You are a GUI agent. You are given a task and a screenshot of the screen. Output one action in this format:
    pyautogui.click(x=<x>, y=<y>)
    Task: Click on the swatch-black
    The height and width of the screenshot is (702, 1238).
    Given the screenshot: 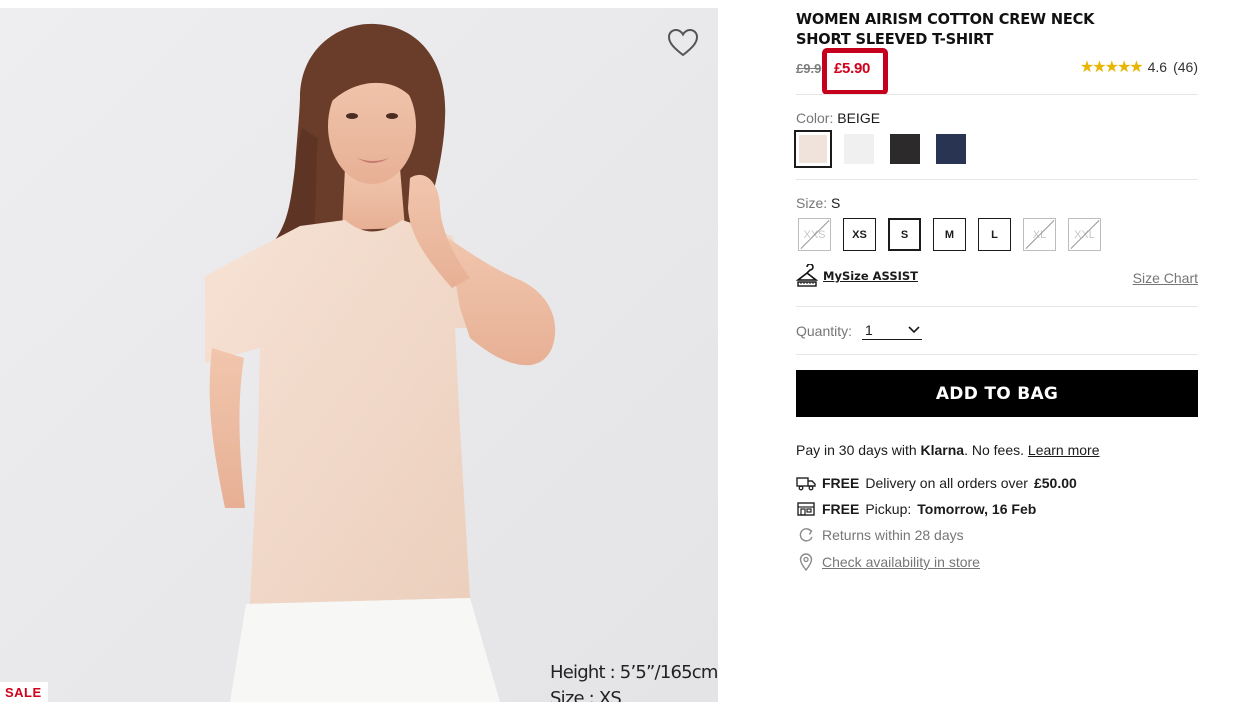 What is the action you would take?
    pyautogui.click(x=905, y=149)
    